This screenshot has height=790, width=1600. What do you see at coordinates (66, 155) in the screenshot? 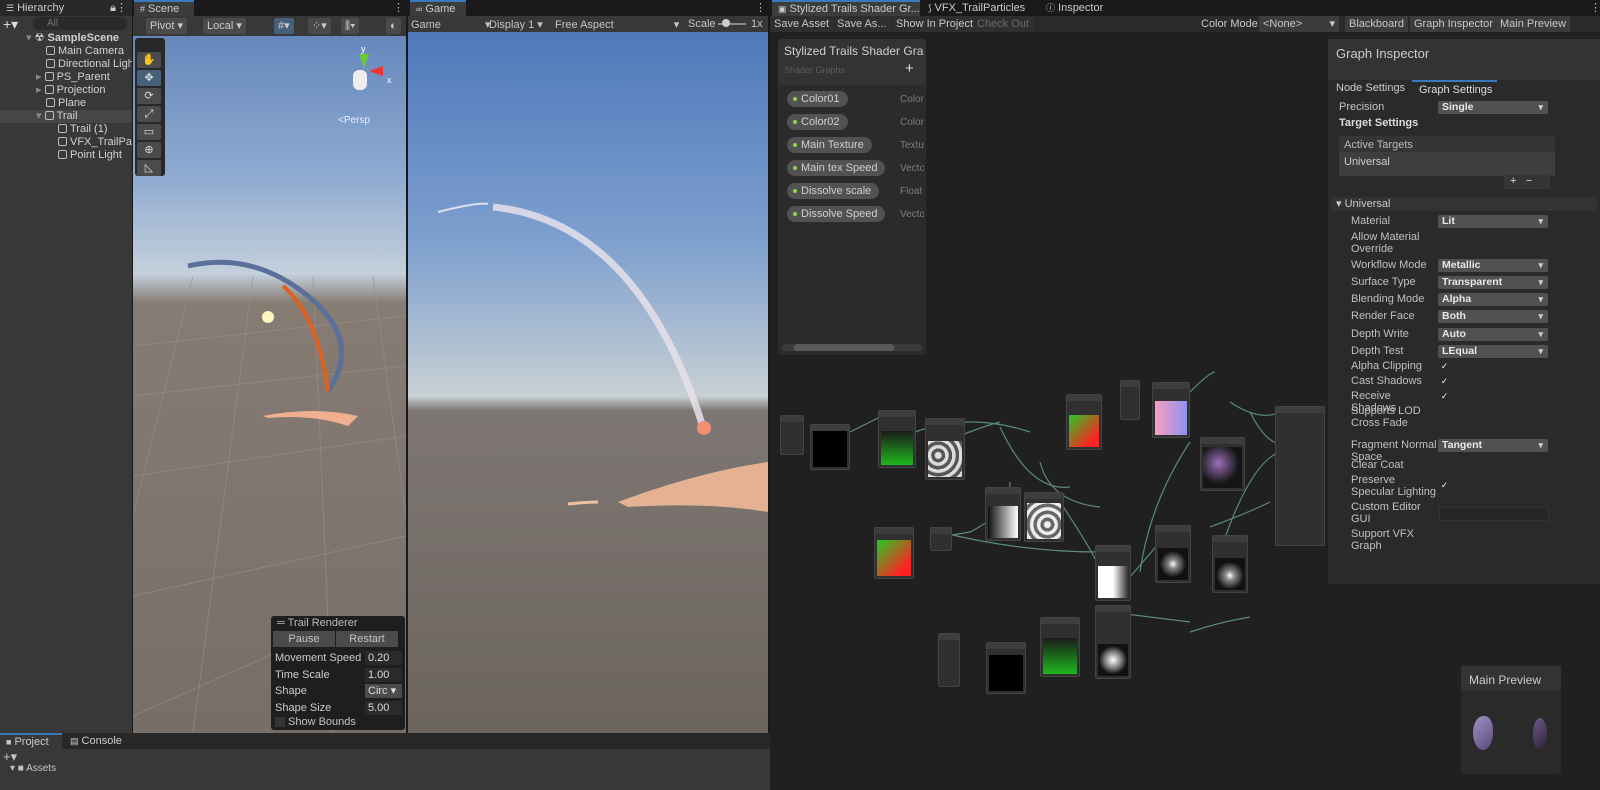
I see `hierarchy-item: Point Light` at bounding box center [66, 155].